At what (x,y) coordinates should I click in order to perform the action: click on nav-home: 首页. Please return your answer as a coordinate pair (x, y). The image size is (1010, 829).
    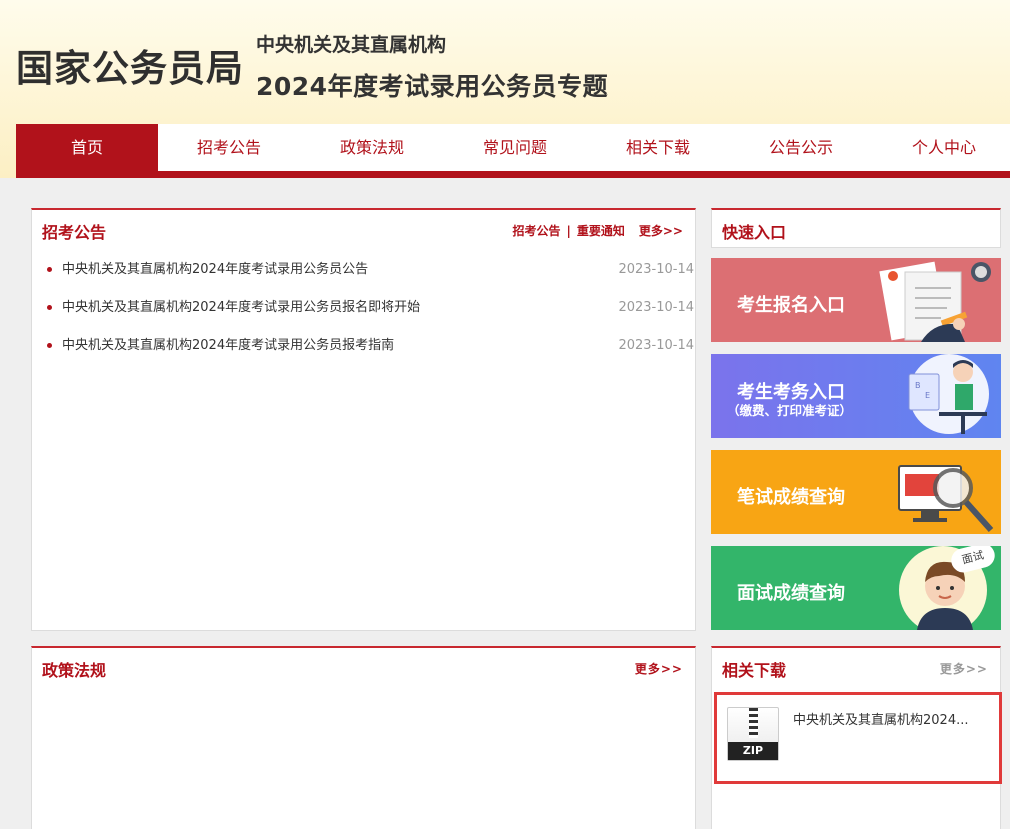
    Looking at the image, I should click on (87, 148).